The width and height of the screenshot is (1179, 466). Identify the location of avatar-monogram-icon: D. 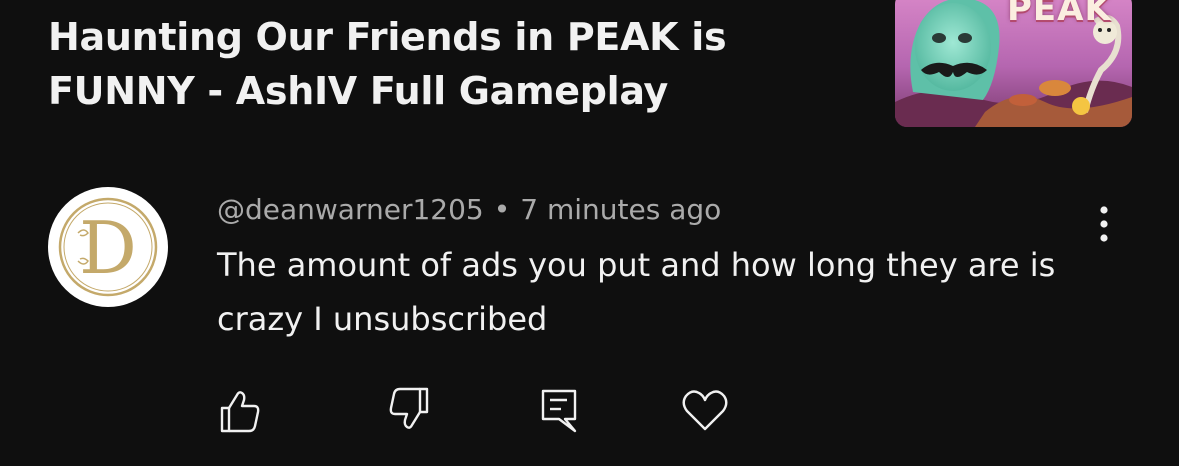
(108, 247).